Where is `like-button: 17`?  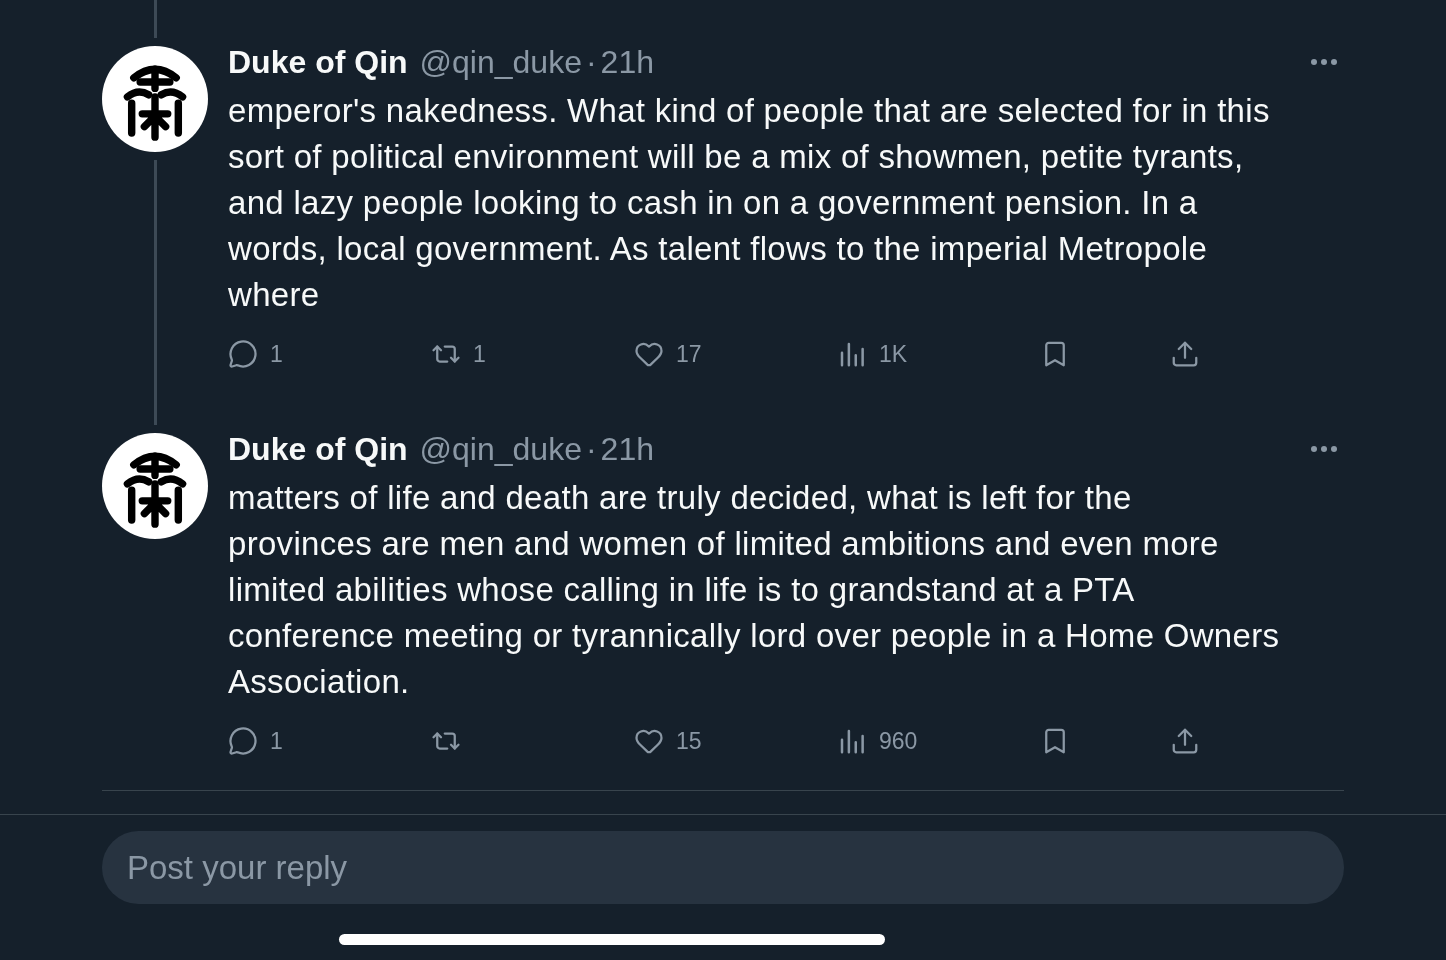
like-button: 17 is located at coordinates (668, 354).